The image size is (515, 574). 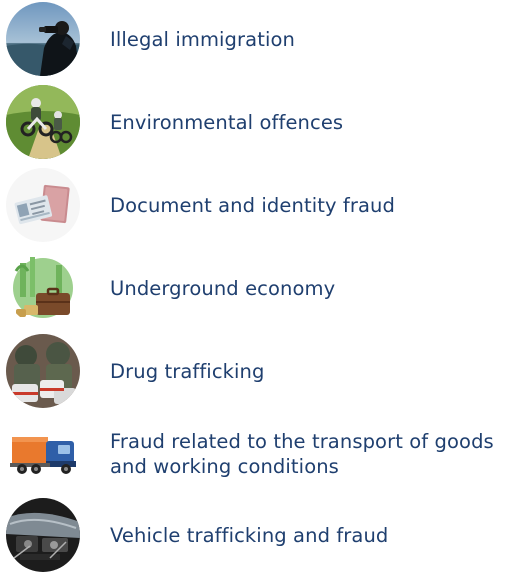 What do you see at coordinates (187, 371) in the screenshot?
I see `item-label: Drug trafficking` at bounding box center [187, 371].